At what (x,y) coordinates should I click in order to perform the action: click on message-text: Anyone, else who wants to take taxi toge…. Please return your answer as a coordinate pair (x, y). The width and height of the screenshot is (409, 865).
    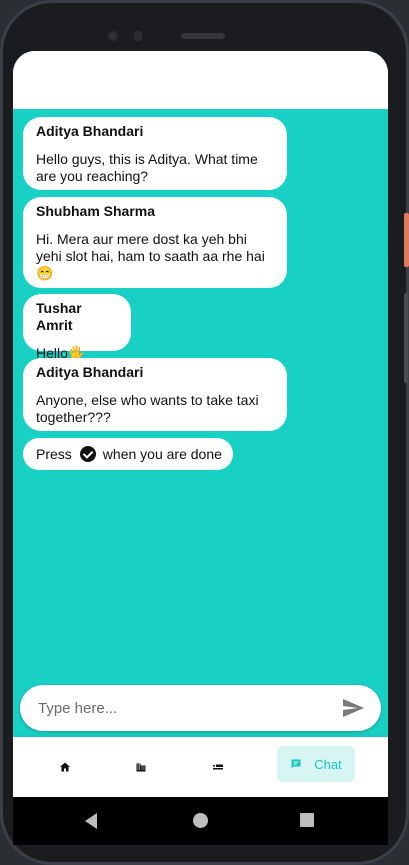
    Looking at the image, I should click on (147, 408).